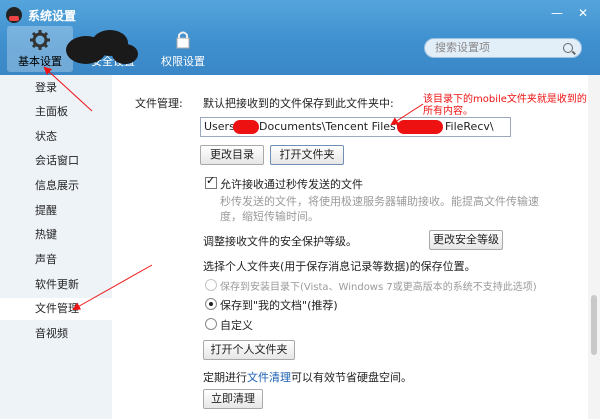 This screenshot has height=419, width=600. Describe the element at coordinates (407, 114) in the screenshot. I see `arrow-to-save-path` at that location.